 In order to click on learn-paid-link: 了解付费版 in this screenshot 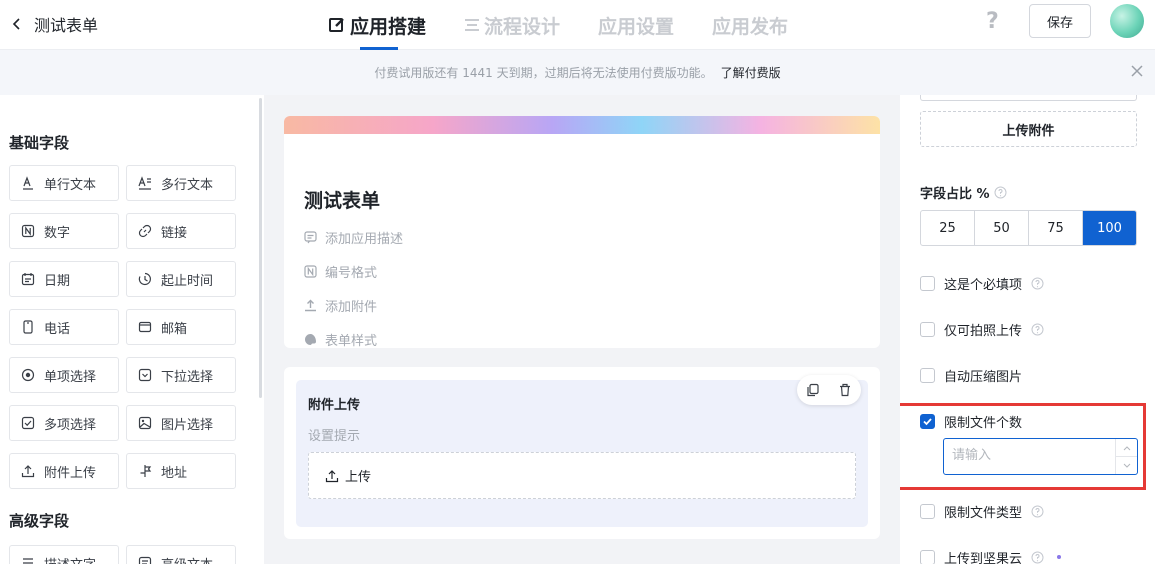, I will do `click(751, 72)`.